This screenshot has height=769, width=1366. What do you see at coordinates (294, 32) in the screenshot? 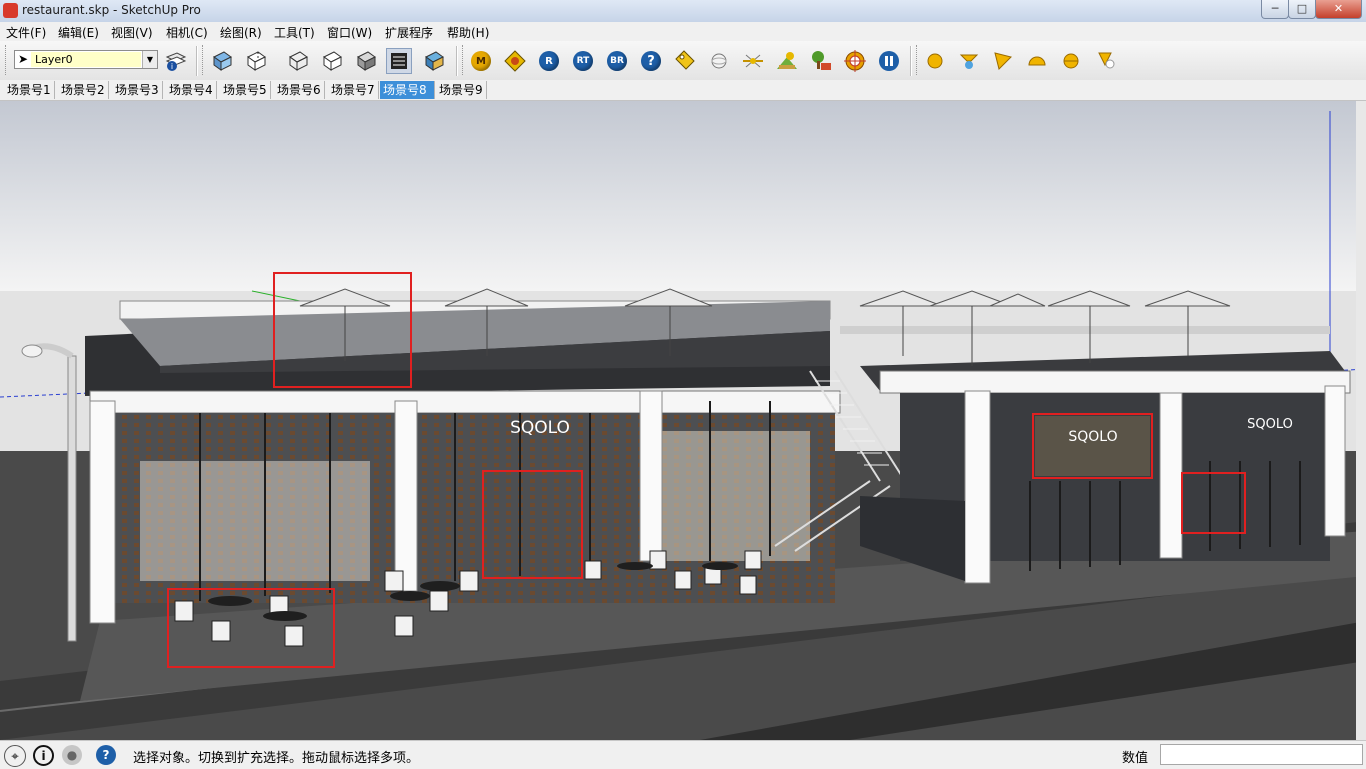
I see `menu-tools: 工具(T)` at bounding box center [294, 32].